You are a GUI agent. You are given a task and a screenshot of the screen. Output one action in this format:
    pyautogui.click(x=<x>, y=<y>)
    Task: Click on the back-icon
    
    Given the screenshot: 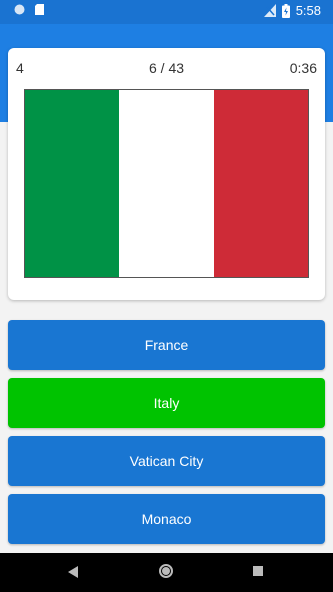 What is the action you would take?
    pyautogui.click(x=73, y=572)
    